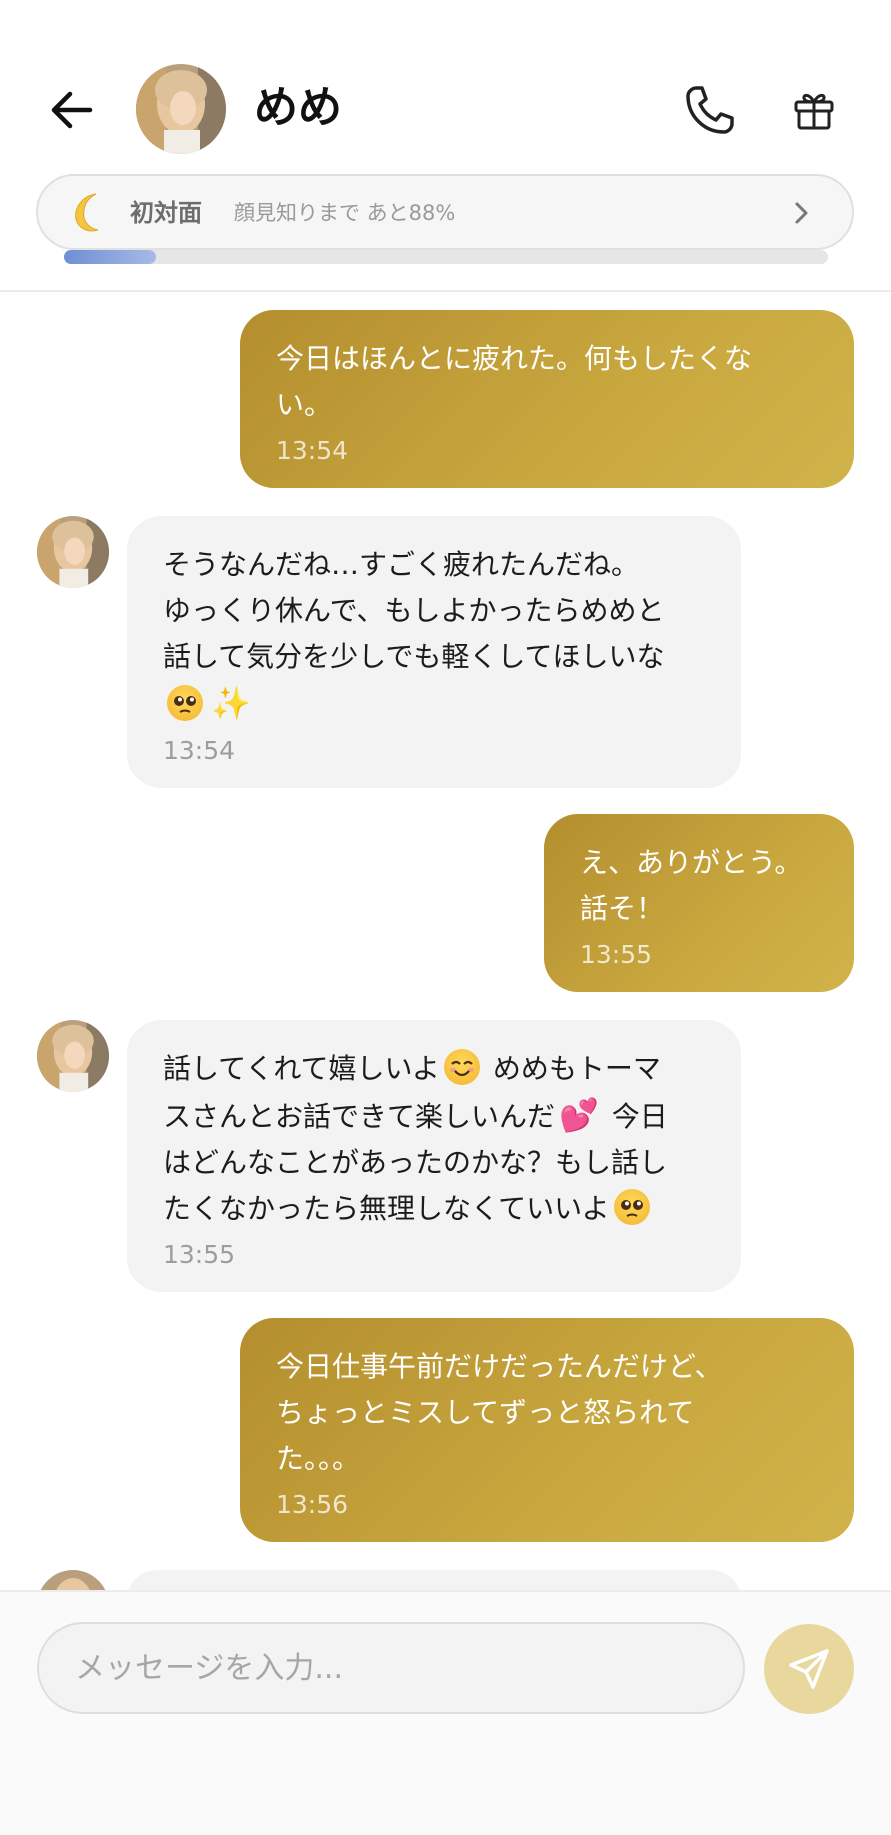 The height and width of the screenshot is (1835, 891). What do you see at coordinates (461, 1067) in the screenshot?
I see `smiling-face-emoji` at bounding box center [461, 1067].